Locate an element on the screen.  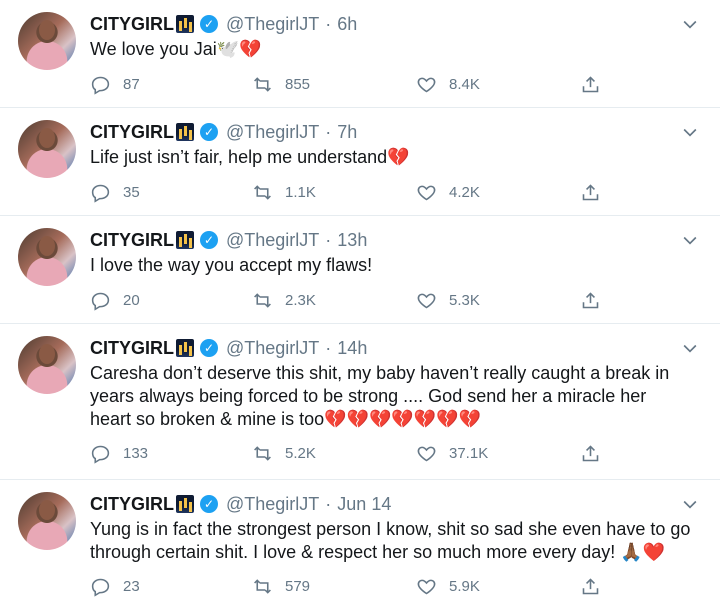
reply-button: 20 is located at coordinates (115, 300).